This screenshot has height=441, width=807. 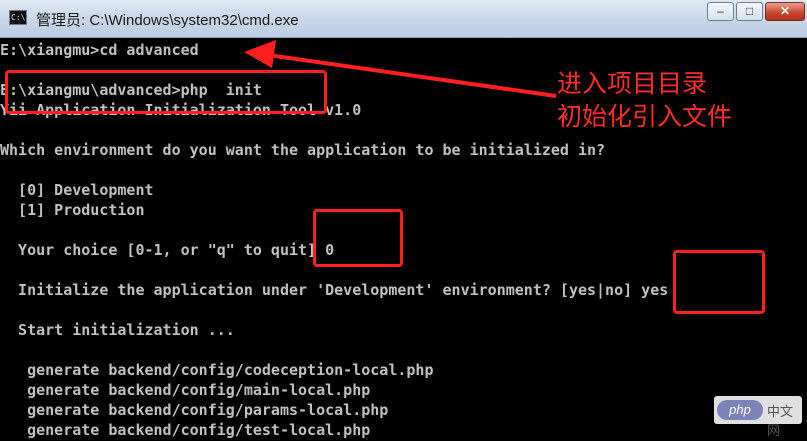 I want to click on watermark: php 中文网, so click(x=758, y=417).